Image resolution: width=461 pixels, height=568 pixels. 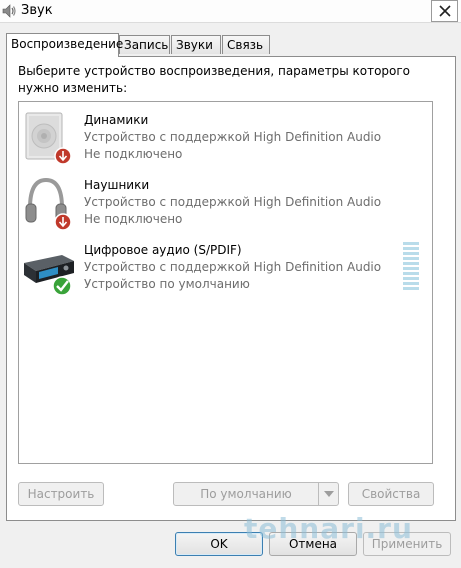 I want to click on default-check-icon, so click(x=62, y=286).